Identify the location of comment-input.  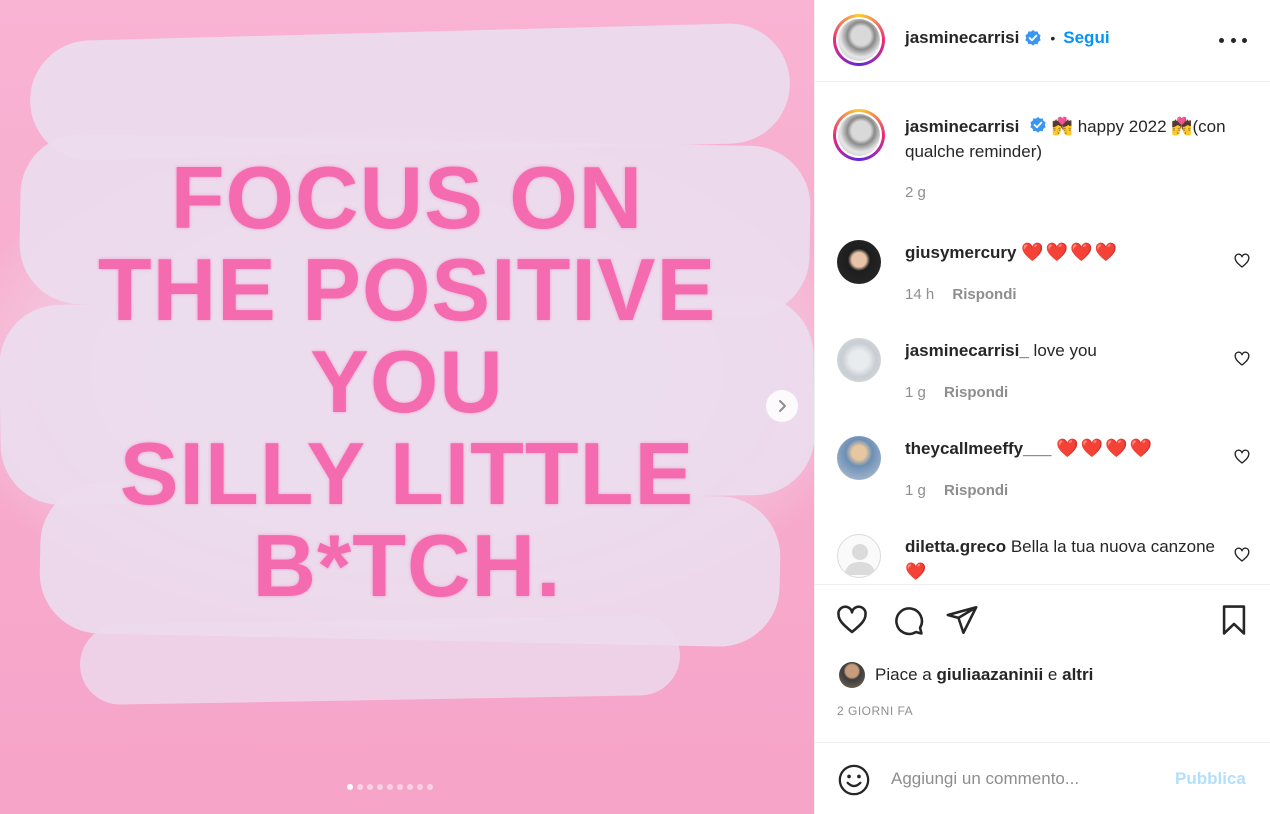
(1031, 779).